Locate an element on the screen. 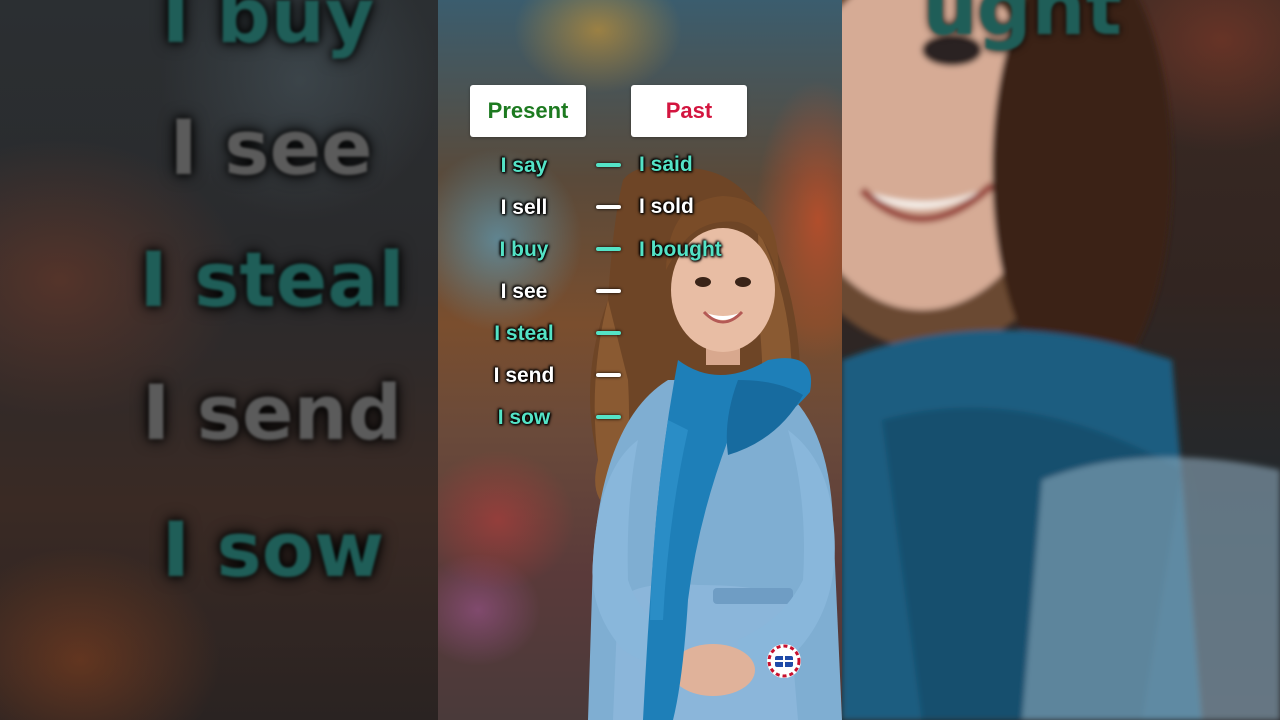  past-verb: I said is located at coordinates (666, 164).